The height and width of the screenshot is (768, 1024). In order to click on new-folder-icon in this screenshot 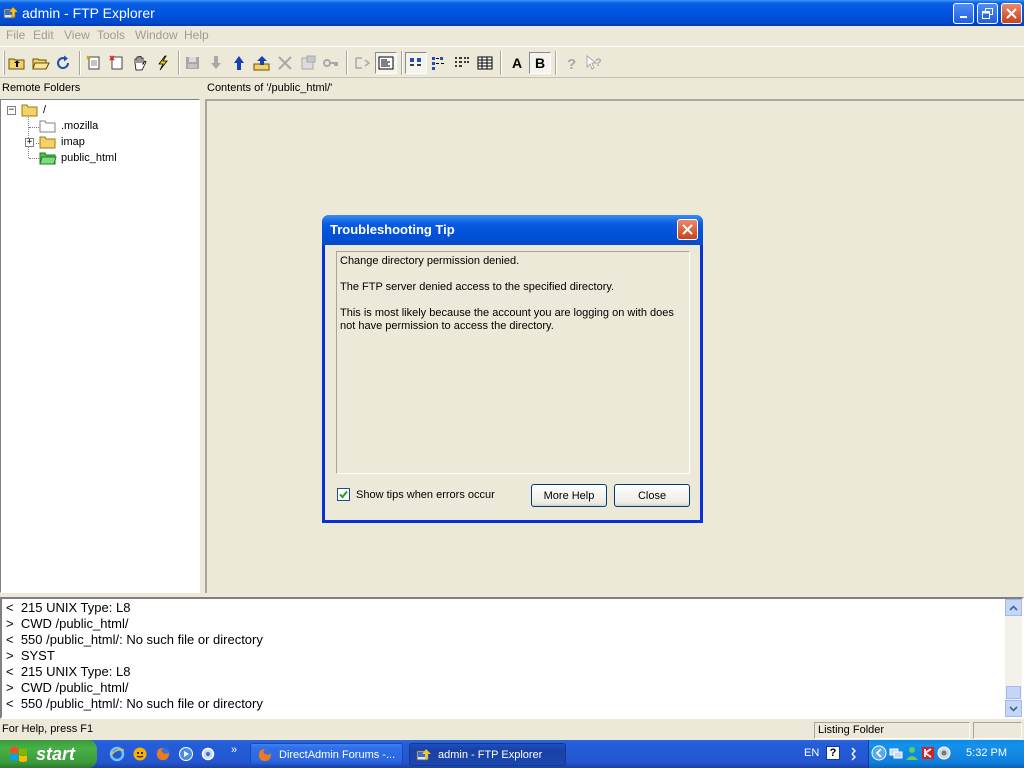, I will do `click(93, 62)`.